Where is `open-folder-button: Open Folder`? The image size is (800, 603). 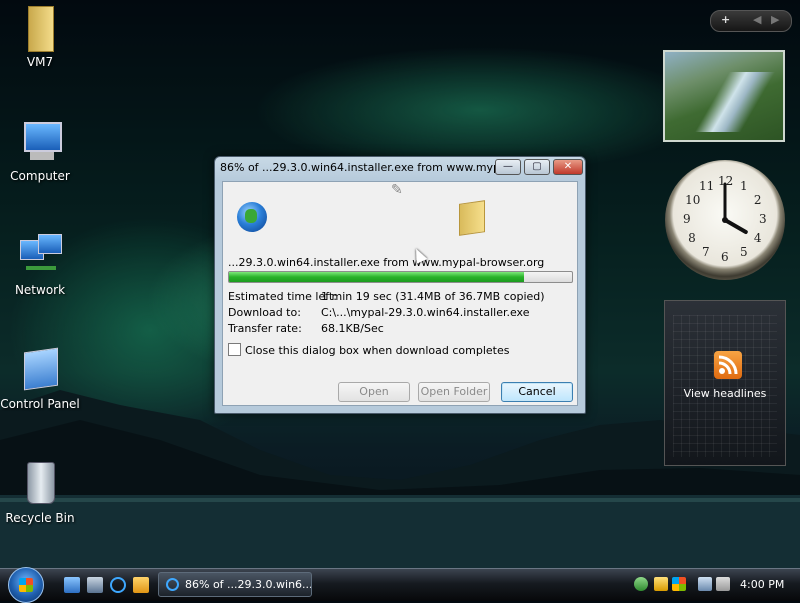 open-folder-button: Open Folder is located at coordinates (454, 392).